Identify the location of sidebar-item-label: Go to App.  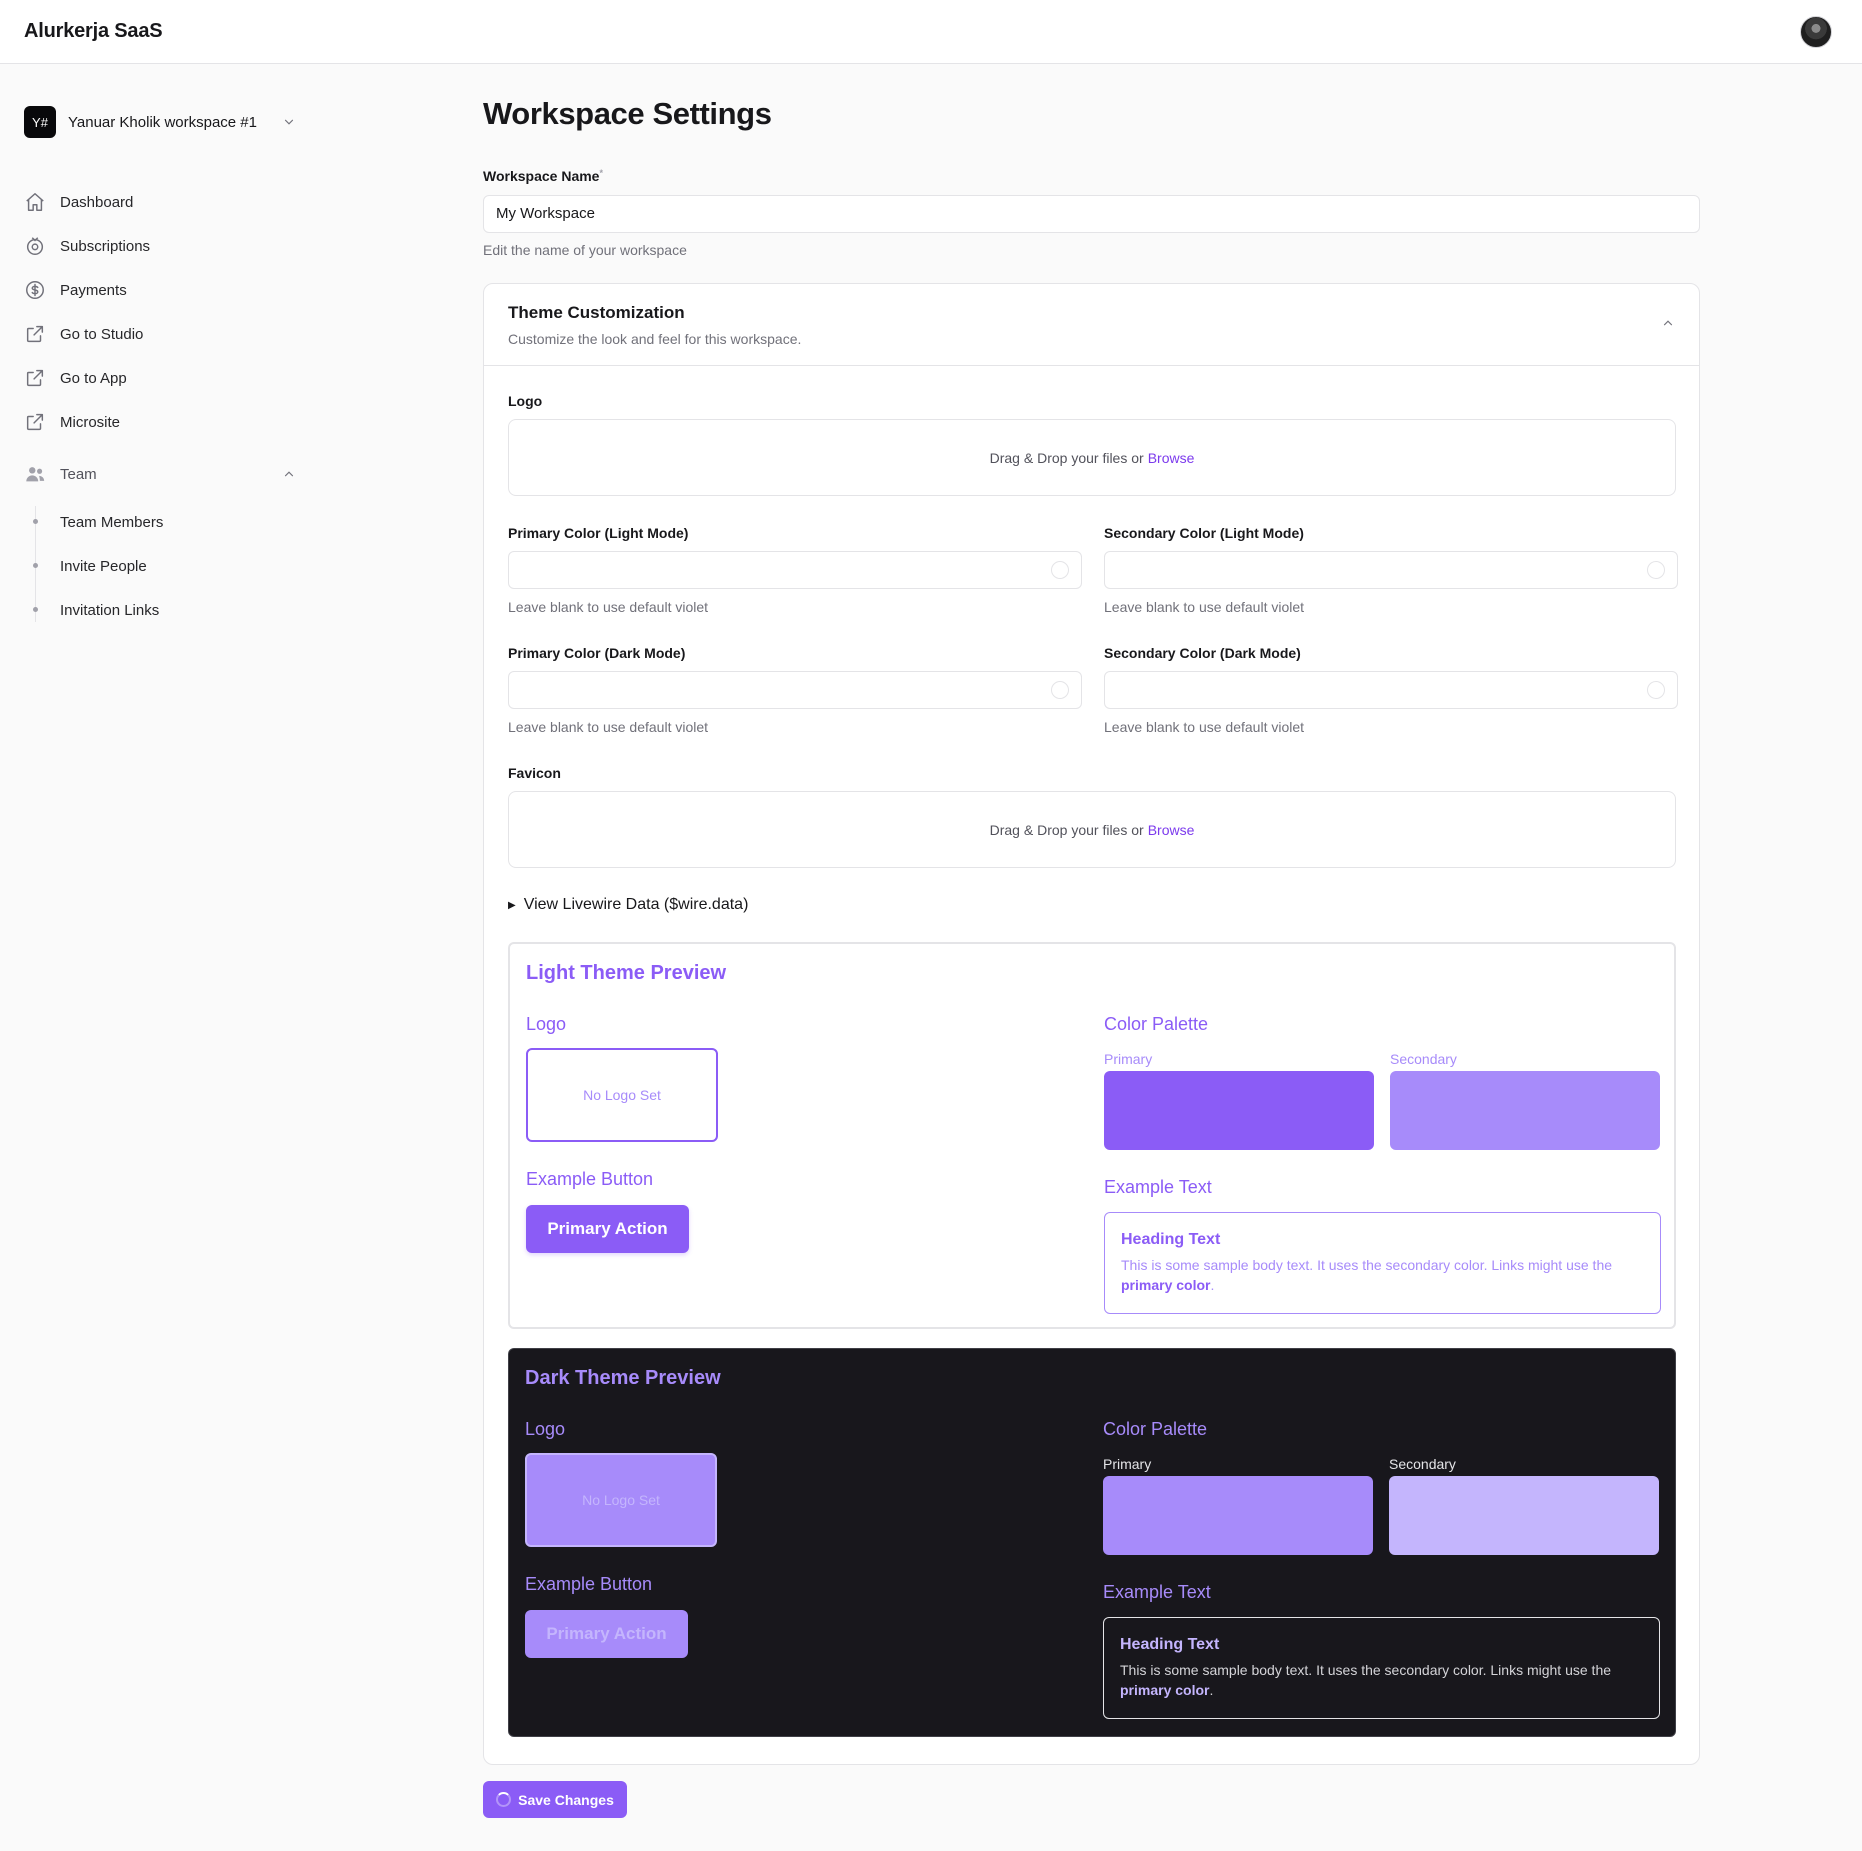
(93, 378).